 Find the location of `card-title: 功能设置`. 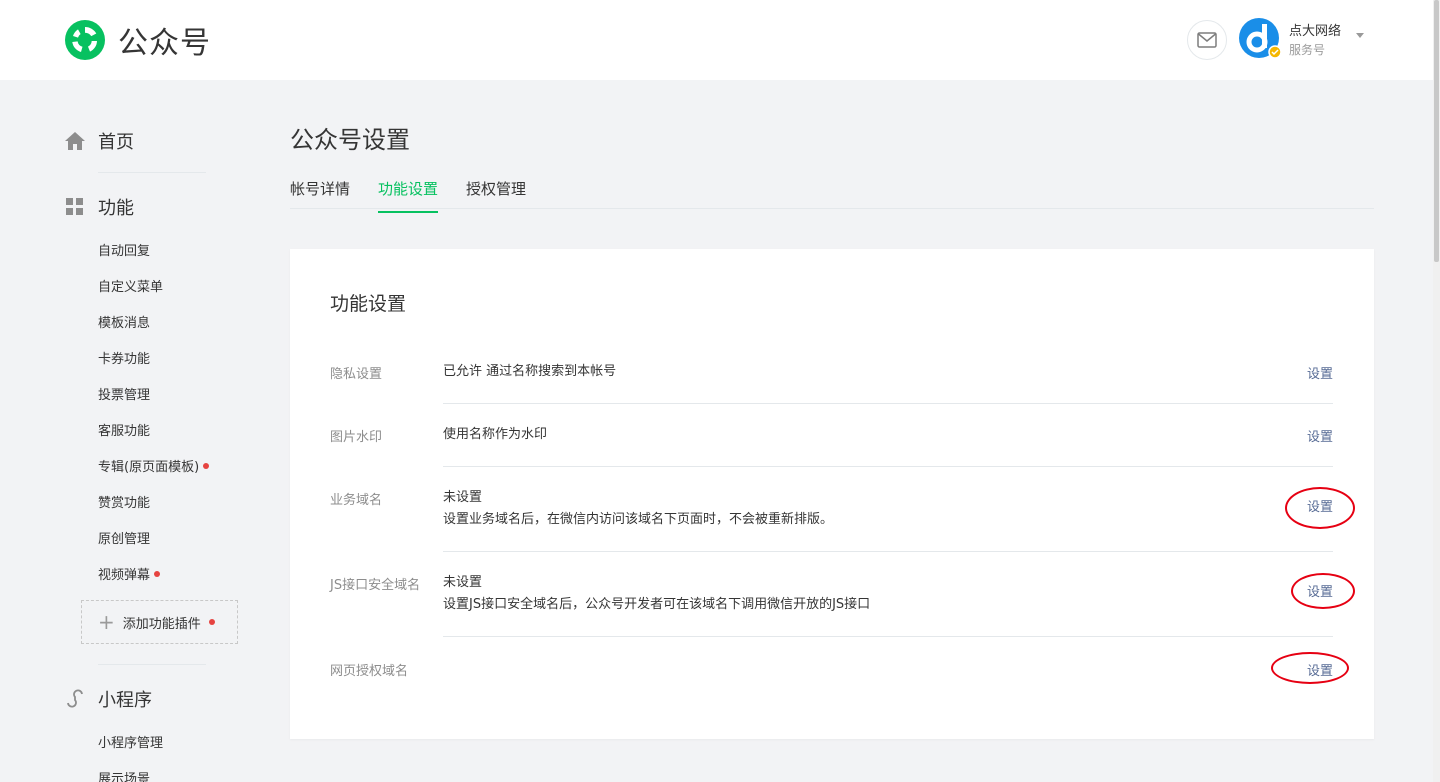

card-title: 功能设置 is located at coordinates (368, 304).